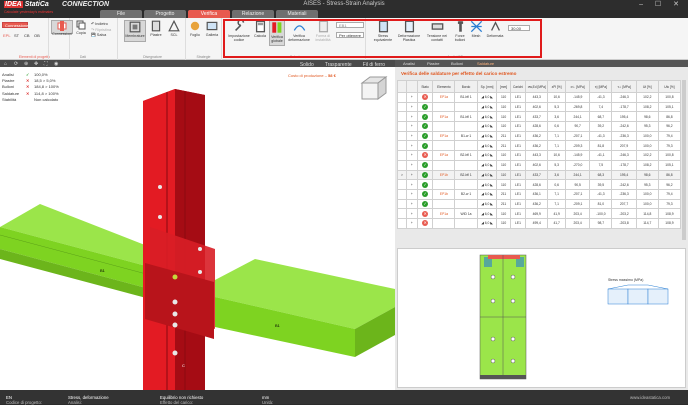  Describe the element at coordinates (174, 31) in the screenshot. I see `scl-button: SCL` at that location.